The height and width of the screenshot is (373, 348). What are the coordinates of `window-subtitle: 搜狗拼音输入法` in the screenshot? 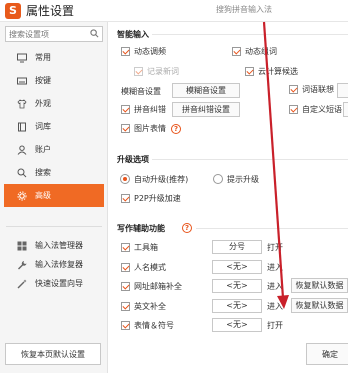 It's located at (244, 9).